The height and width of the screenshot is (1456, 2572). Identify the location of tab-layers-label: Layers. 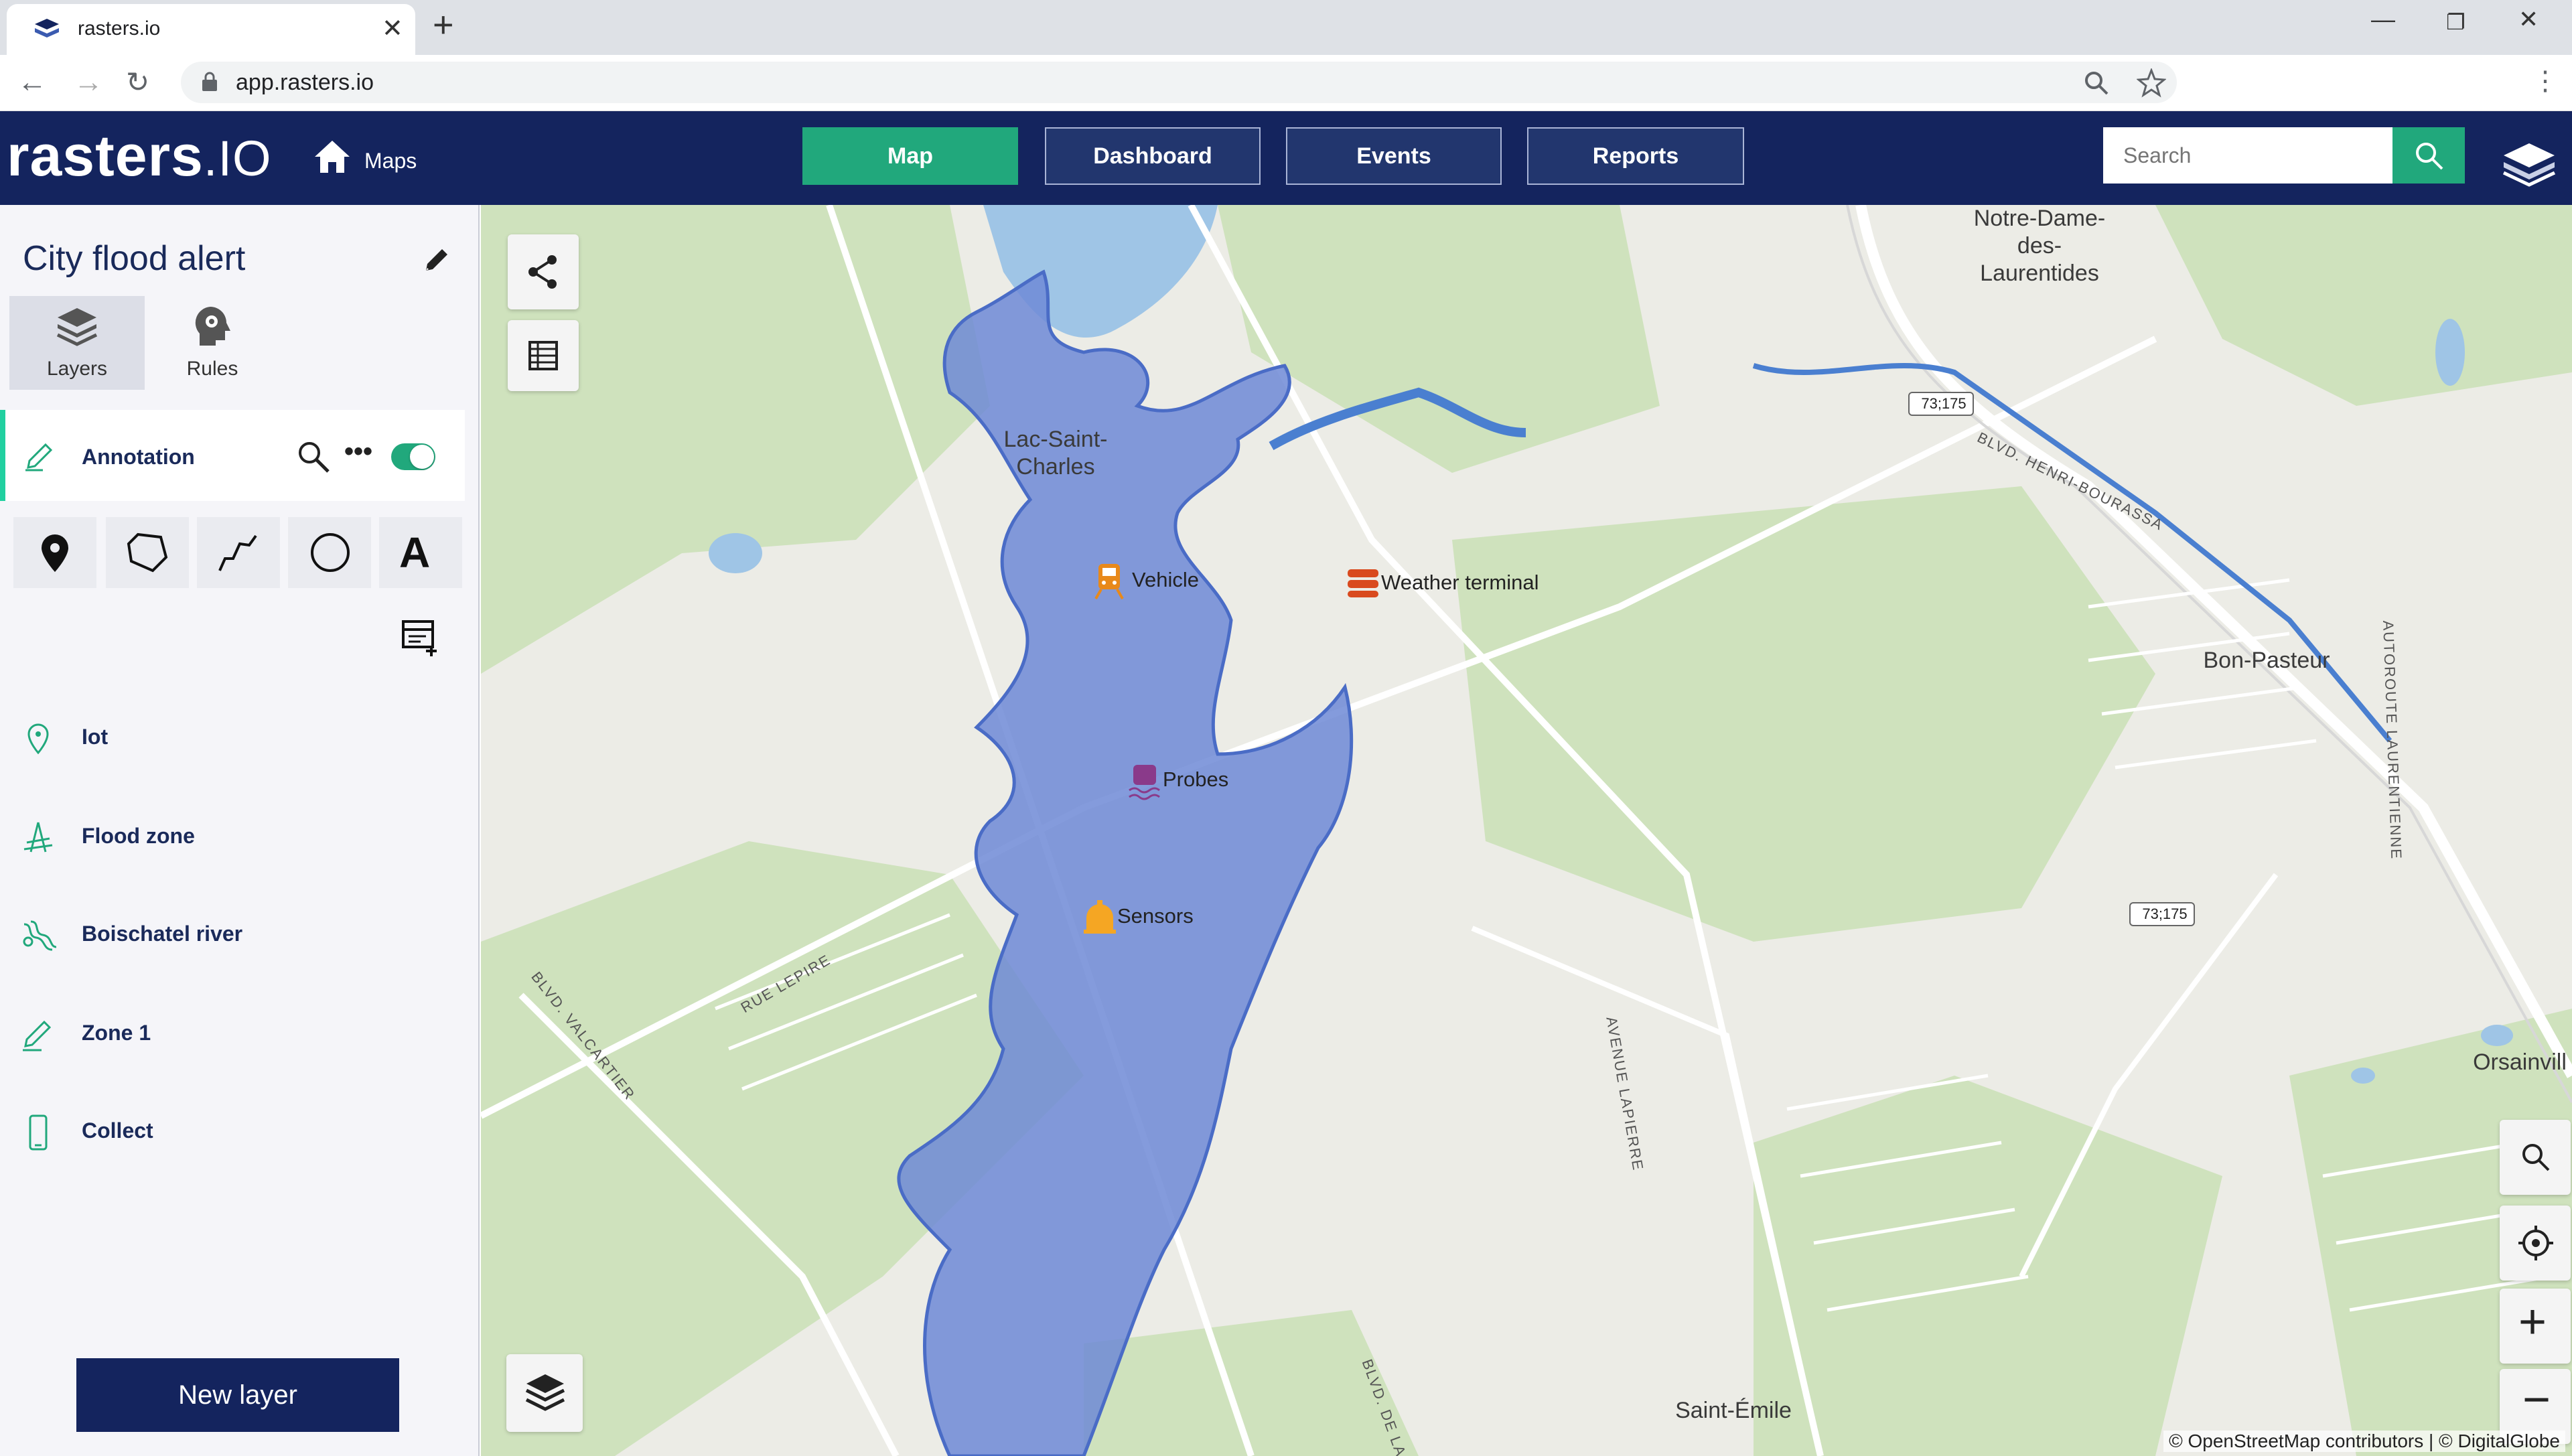
(77, 369).